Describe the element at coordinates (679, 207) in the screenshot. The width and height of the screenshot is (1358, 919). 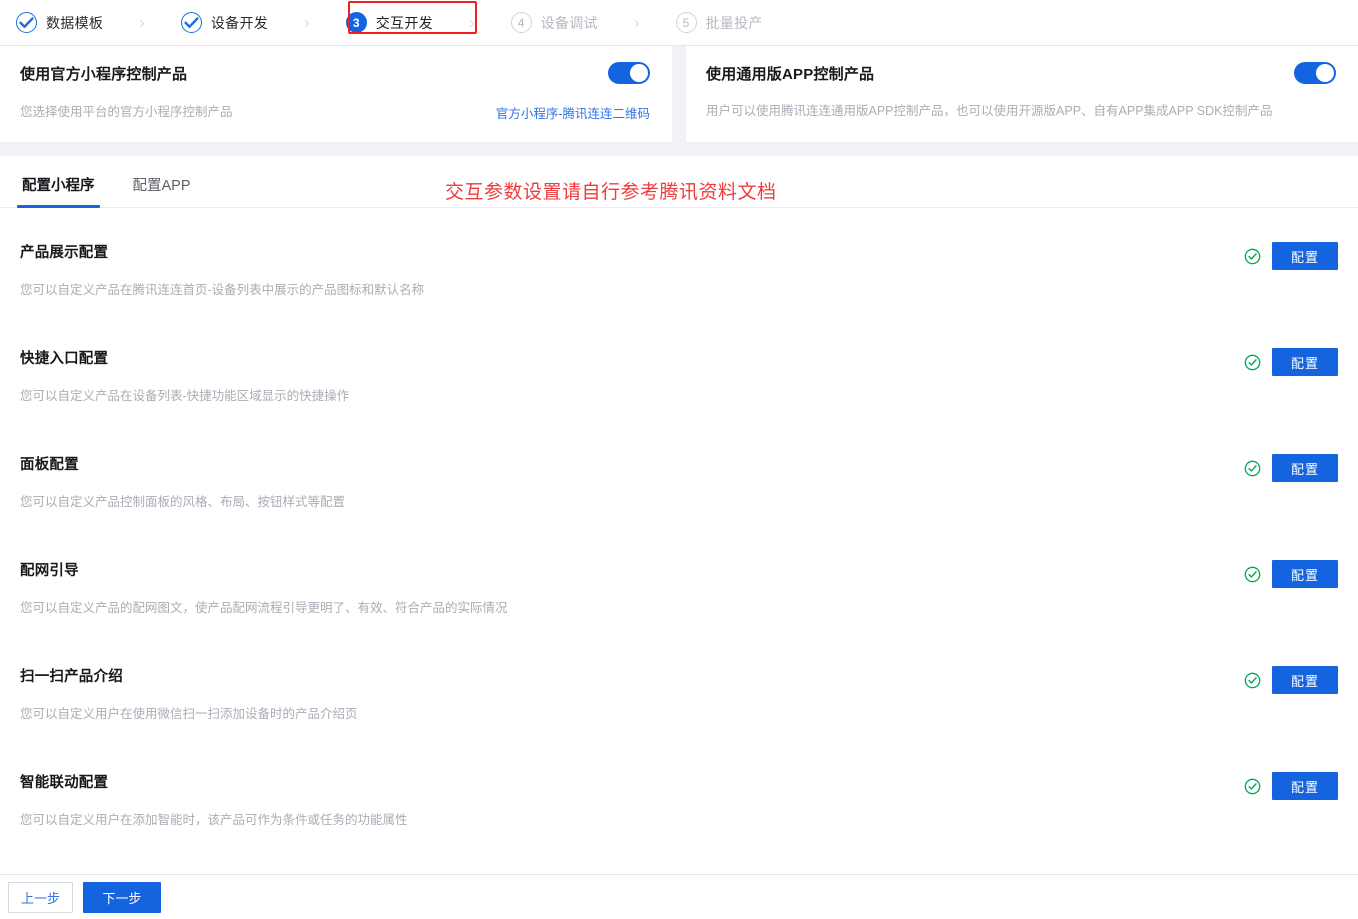
I see `tabs-divider` at that location.